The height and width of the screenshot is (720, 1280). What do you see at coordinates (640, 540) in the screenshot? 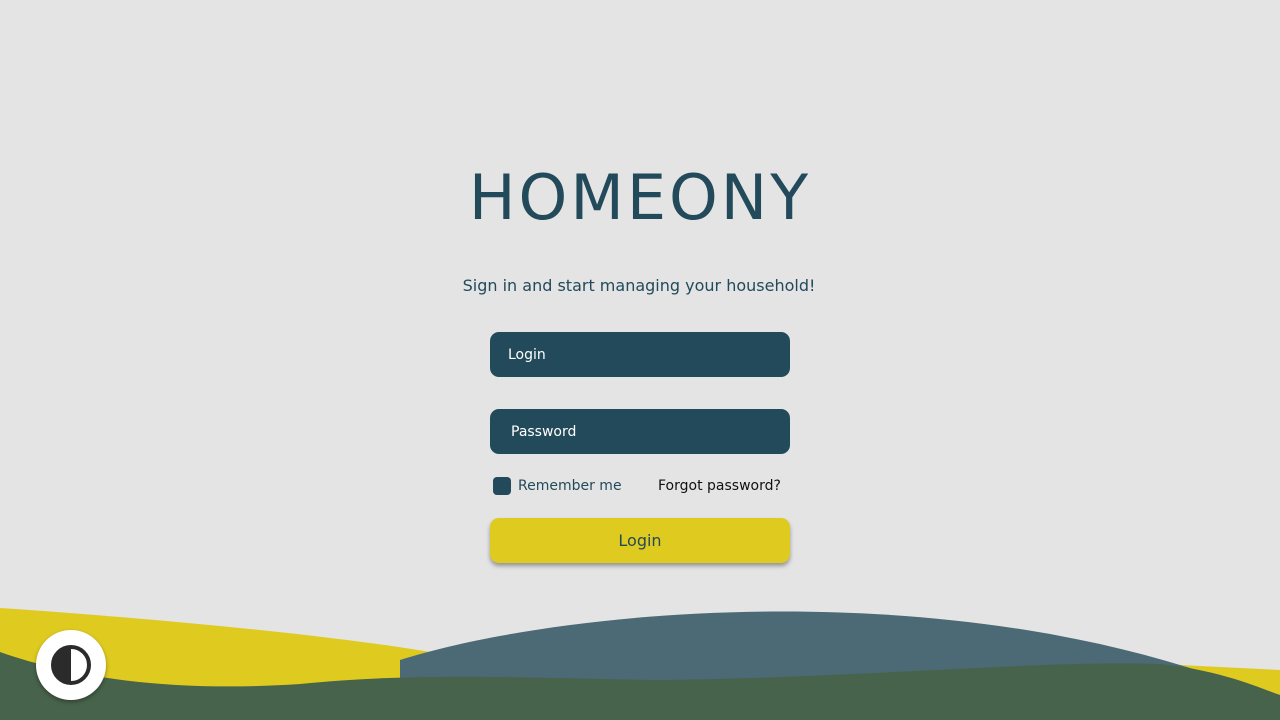
I see `login-button: Login` at bounding box center [640, 540].